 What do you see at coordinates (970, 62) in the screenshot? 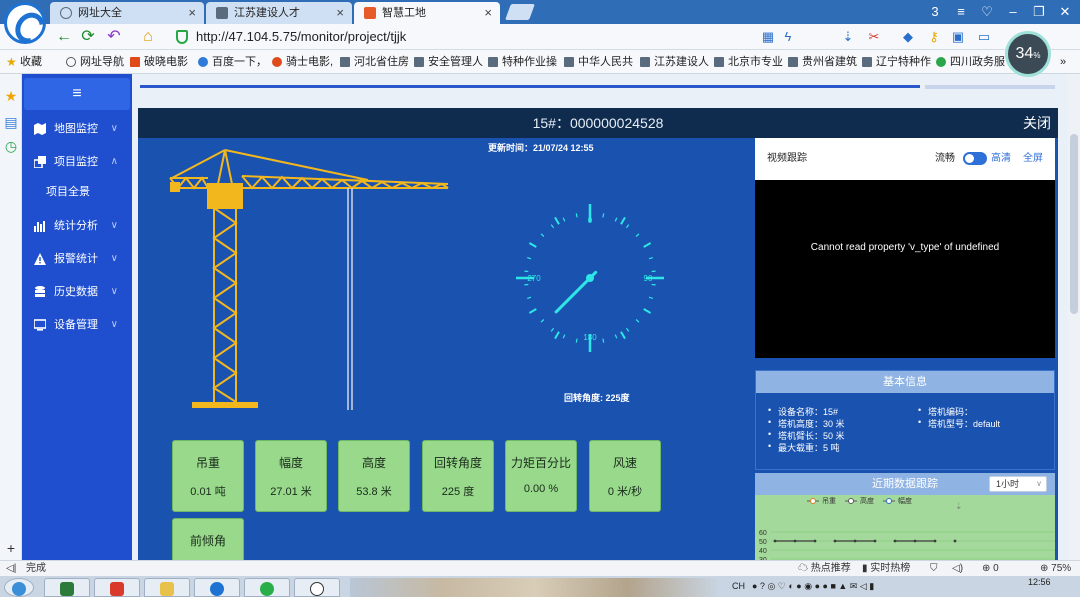
I see `bookmark-item: 四川政务服` at bounding box center [970, 62].